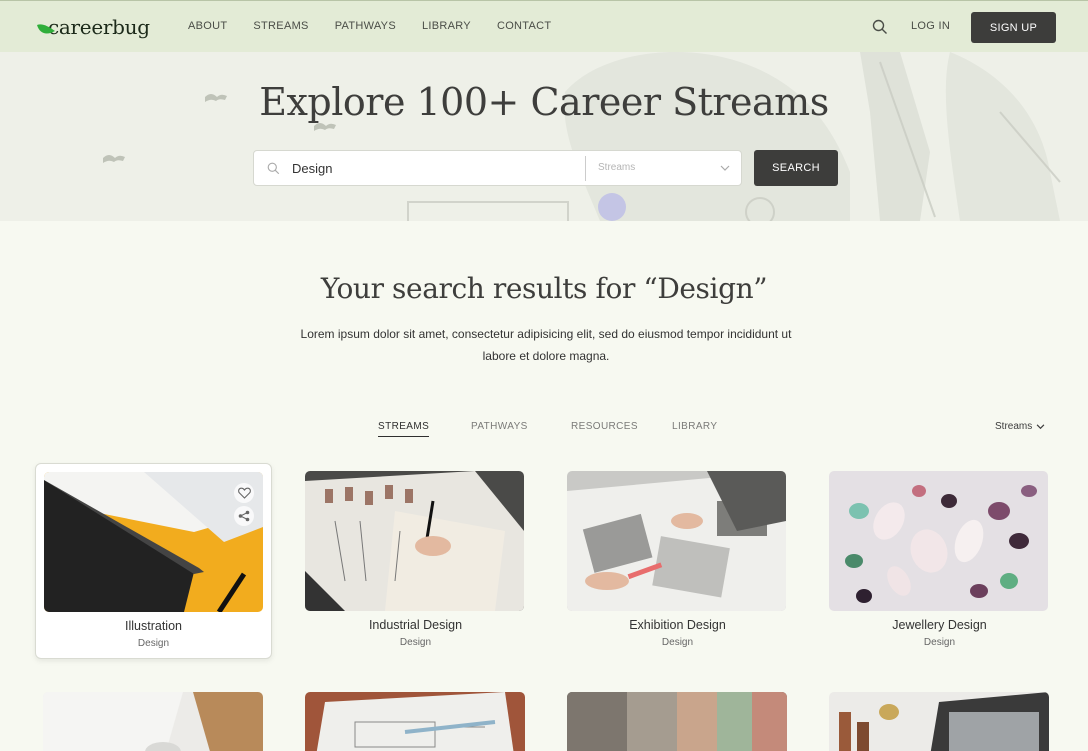 This screenshot has height=751, width=1088. Describe the element at coordinates (585, 168) in the screenshot. I see `search-divider` at that location.